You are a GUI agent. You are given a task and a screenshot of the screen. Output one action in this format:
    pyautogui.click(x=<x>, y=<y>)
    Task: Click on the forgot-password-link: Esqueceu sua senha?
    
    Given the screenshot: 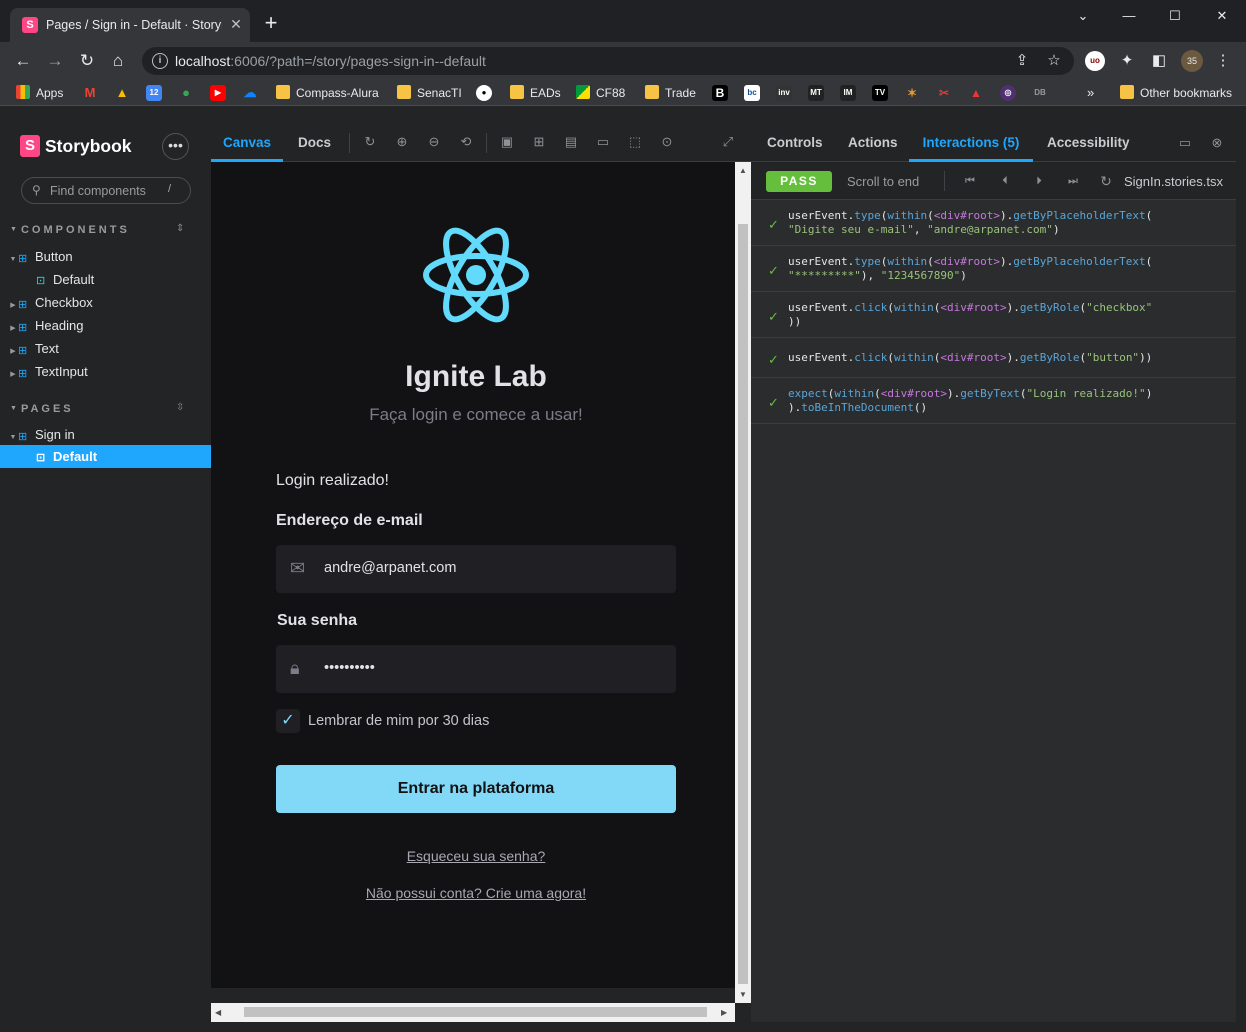 What is the action you would take?
    pyautogui.click(x=476, y=856)
    